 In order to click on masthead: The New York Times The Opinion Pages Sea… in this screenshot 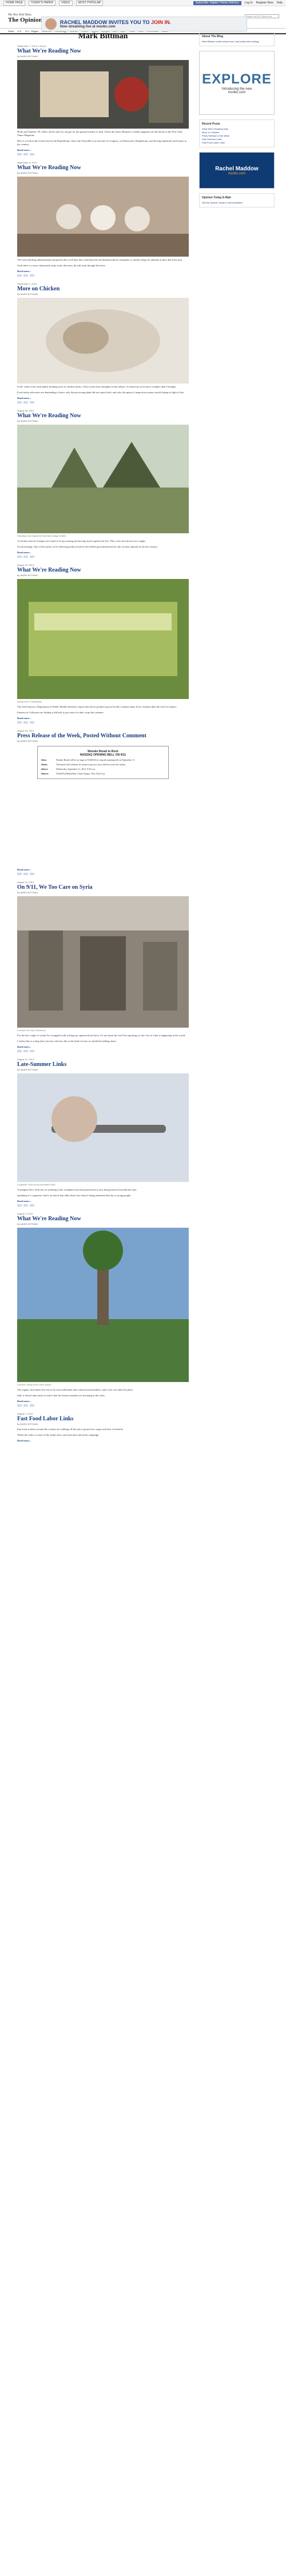, I will do `click(143, 18)`.